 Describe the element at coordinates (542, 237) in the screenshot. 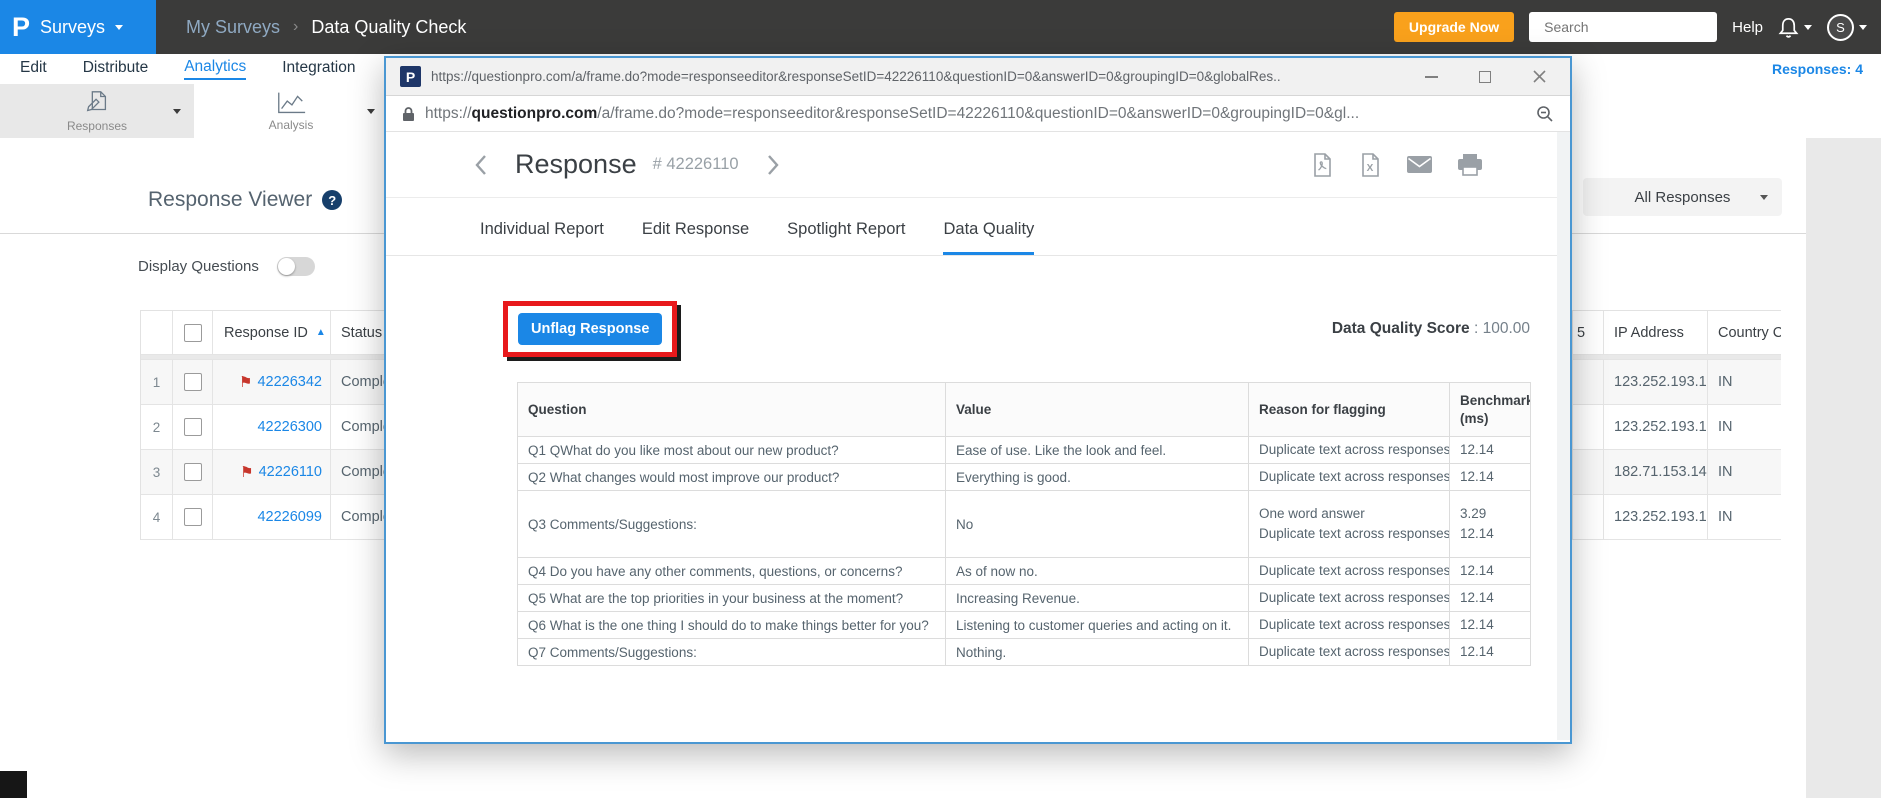

I see `modal-tab-individual-report: Individual Report` at that location.